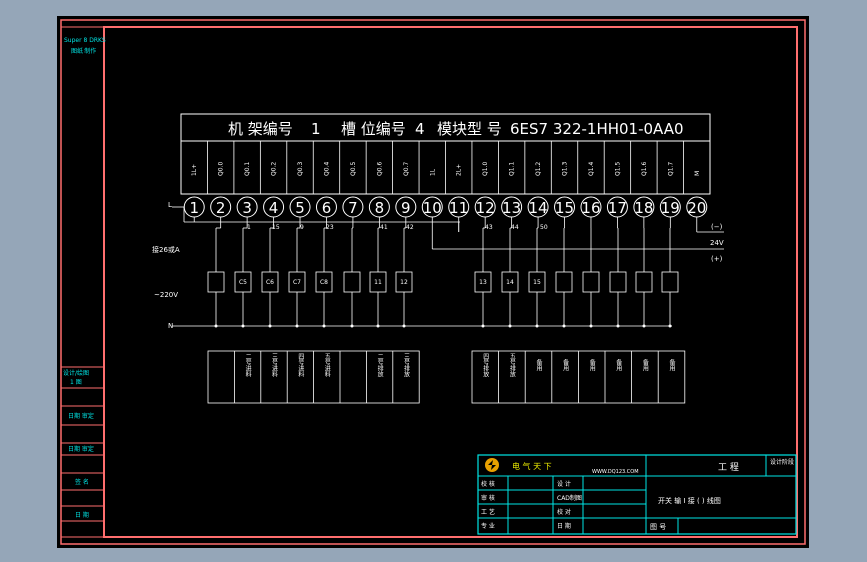  I want to click on channel-label: Q1.0, so click(485, 169).